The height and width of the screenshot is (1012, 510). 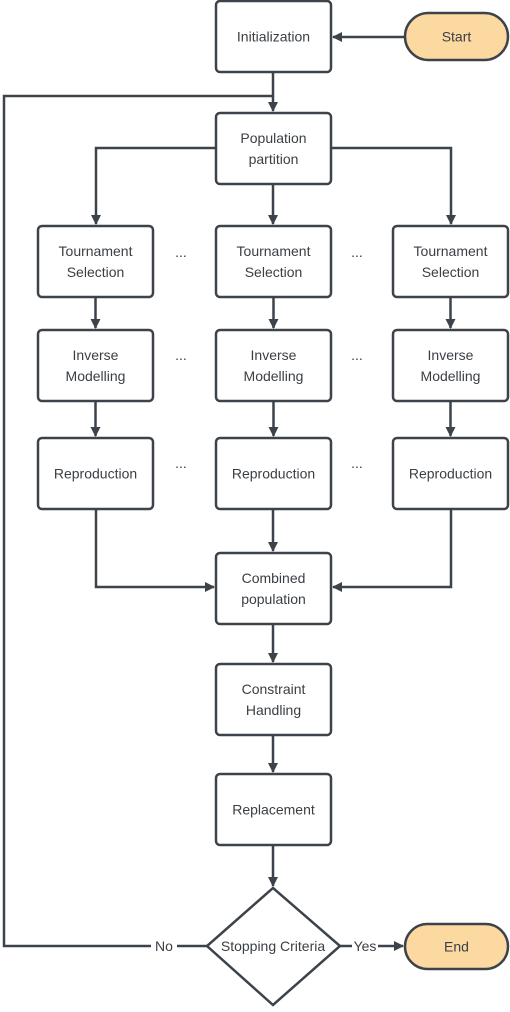 I want to click on combined-population-box-text: population, so click(x=273, y=599).